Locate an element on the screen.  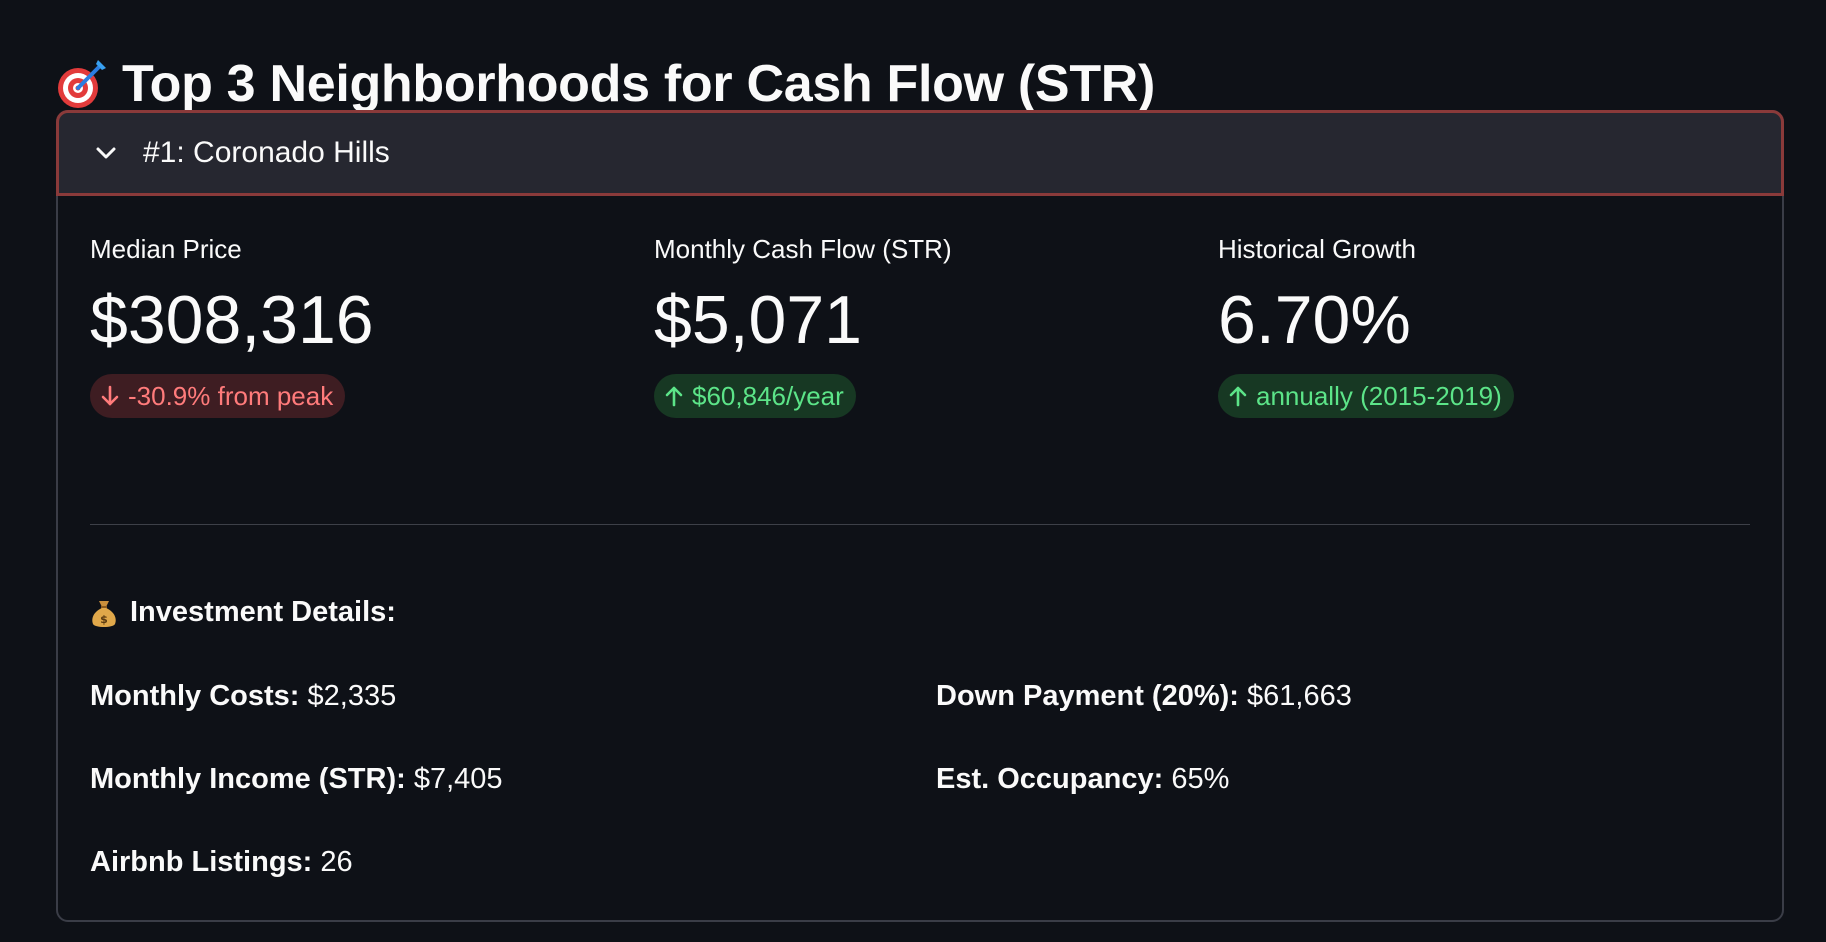
page-title-text: Top 3 Neighborhoods for Cash Flow (STR) is located at coordinates (639, 83).